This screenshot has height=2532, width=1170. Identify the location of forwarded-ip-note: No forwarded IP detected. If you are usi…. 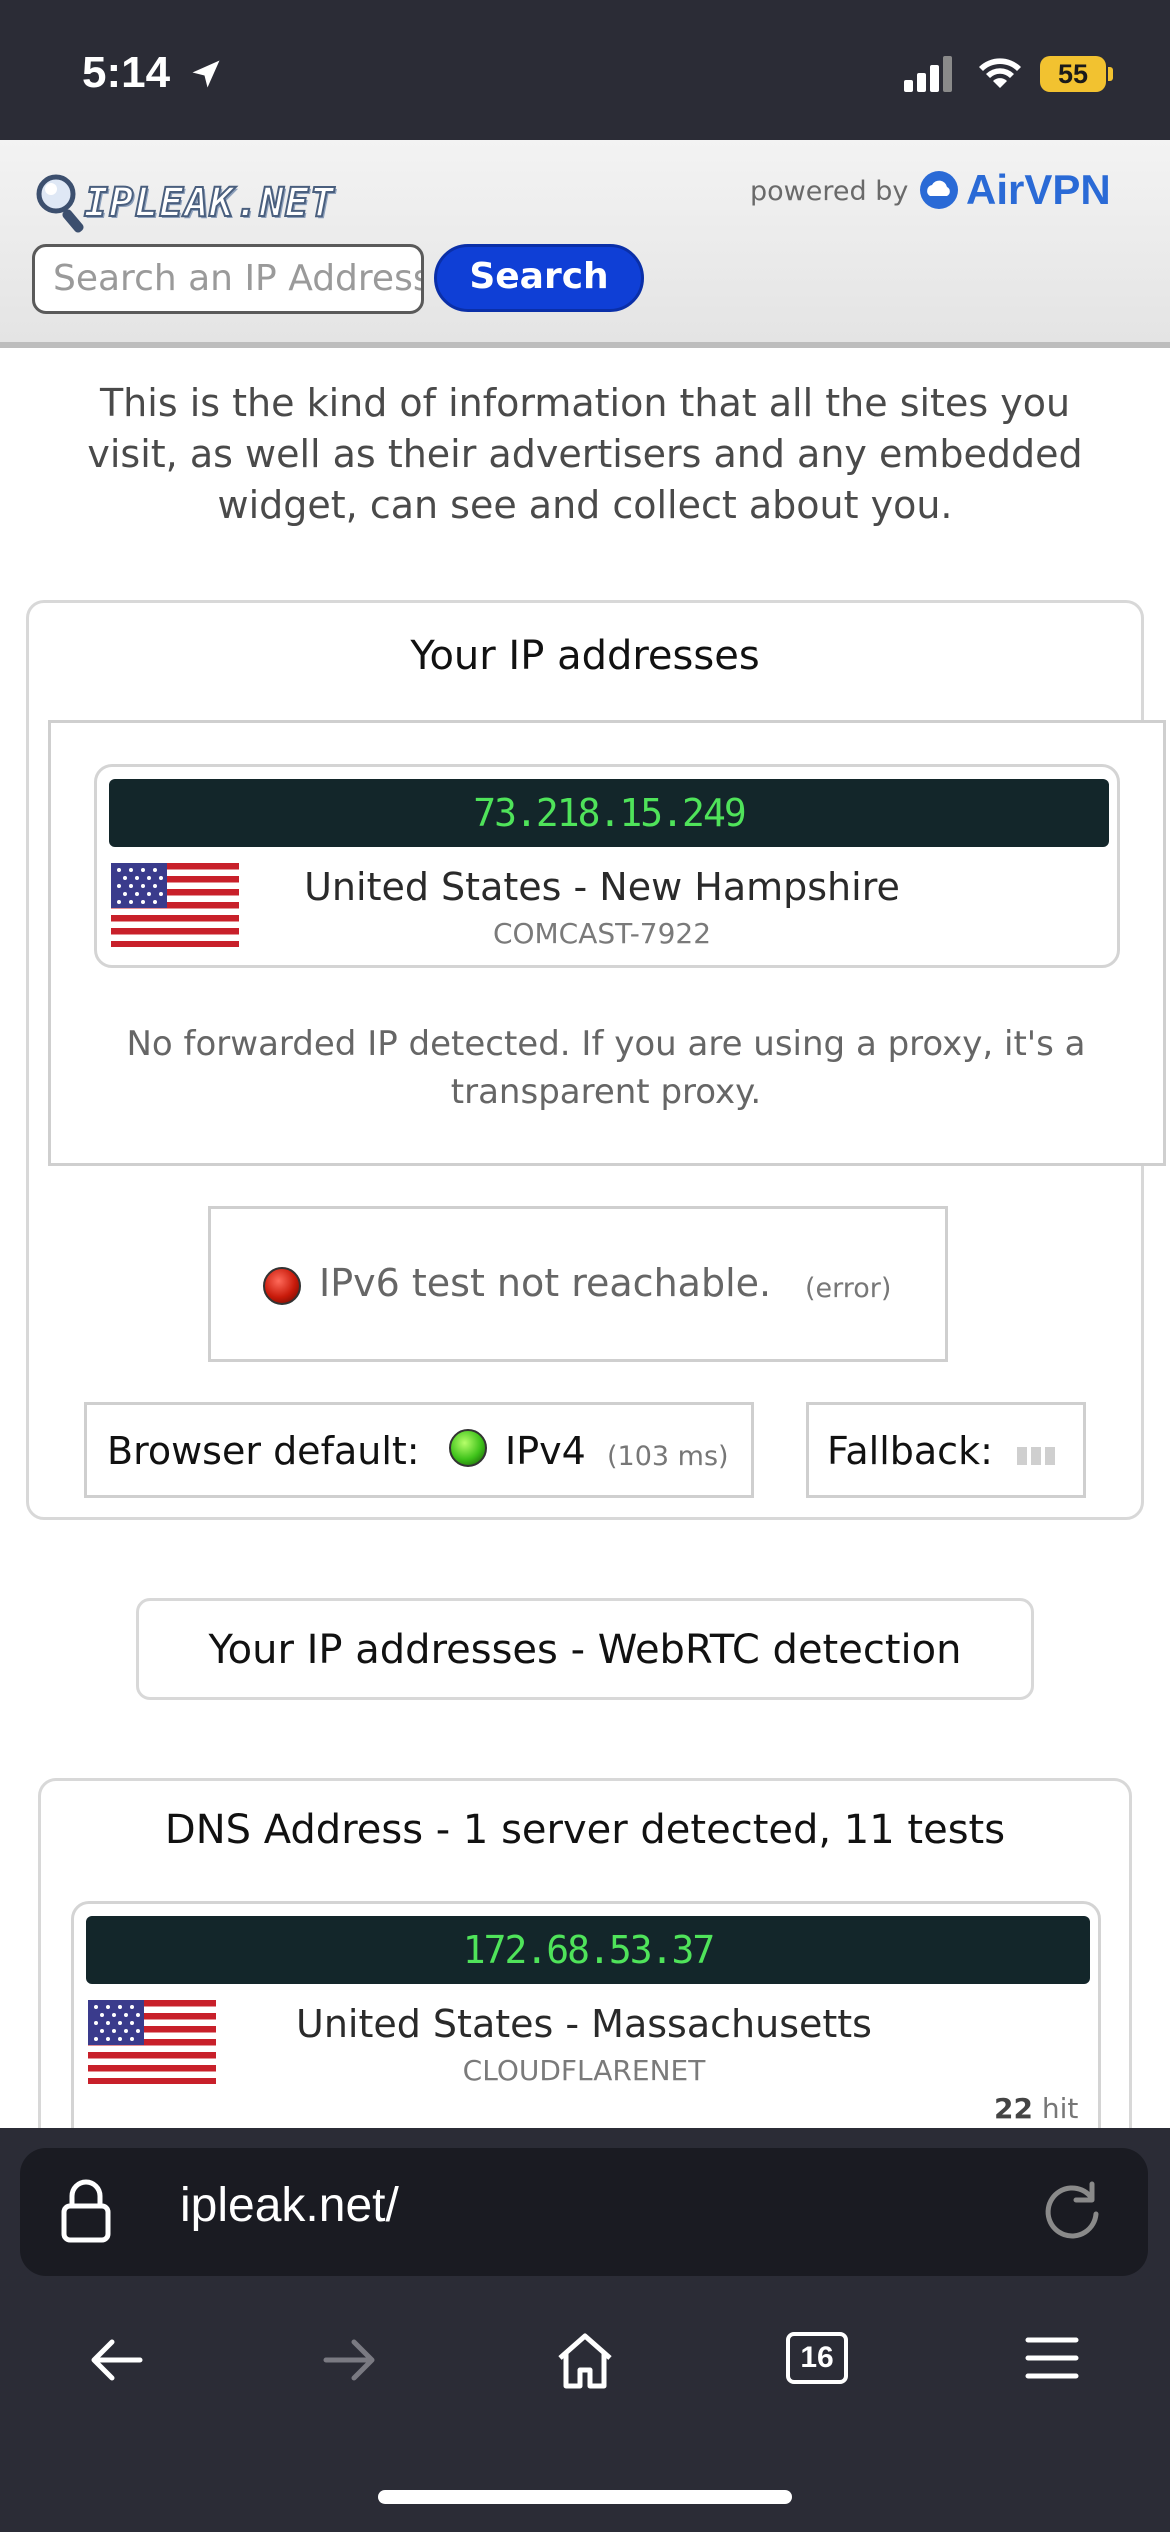
(606, 1068).